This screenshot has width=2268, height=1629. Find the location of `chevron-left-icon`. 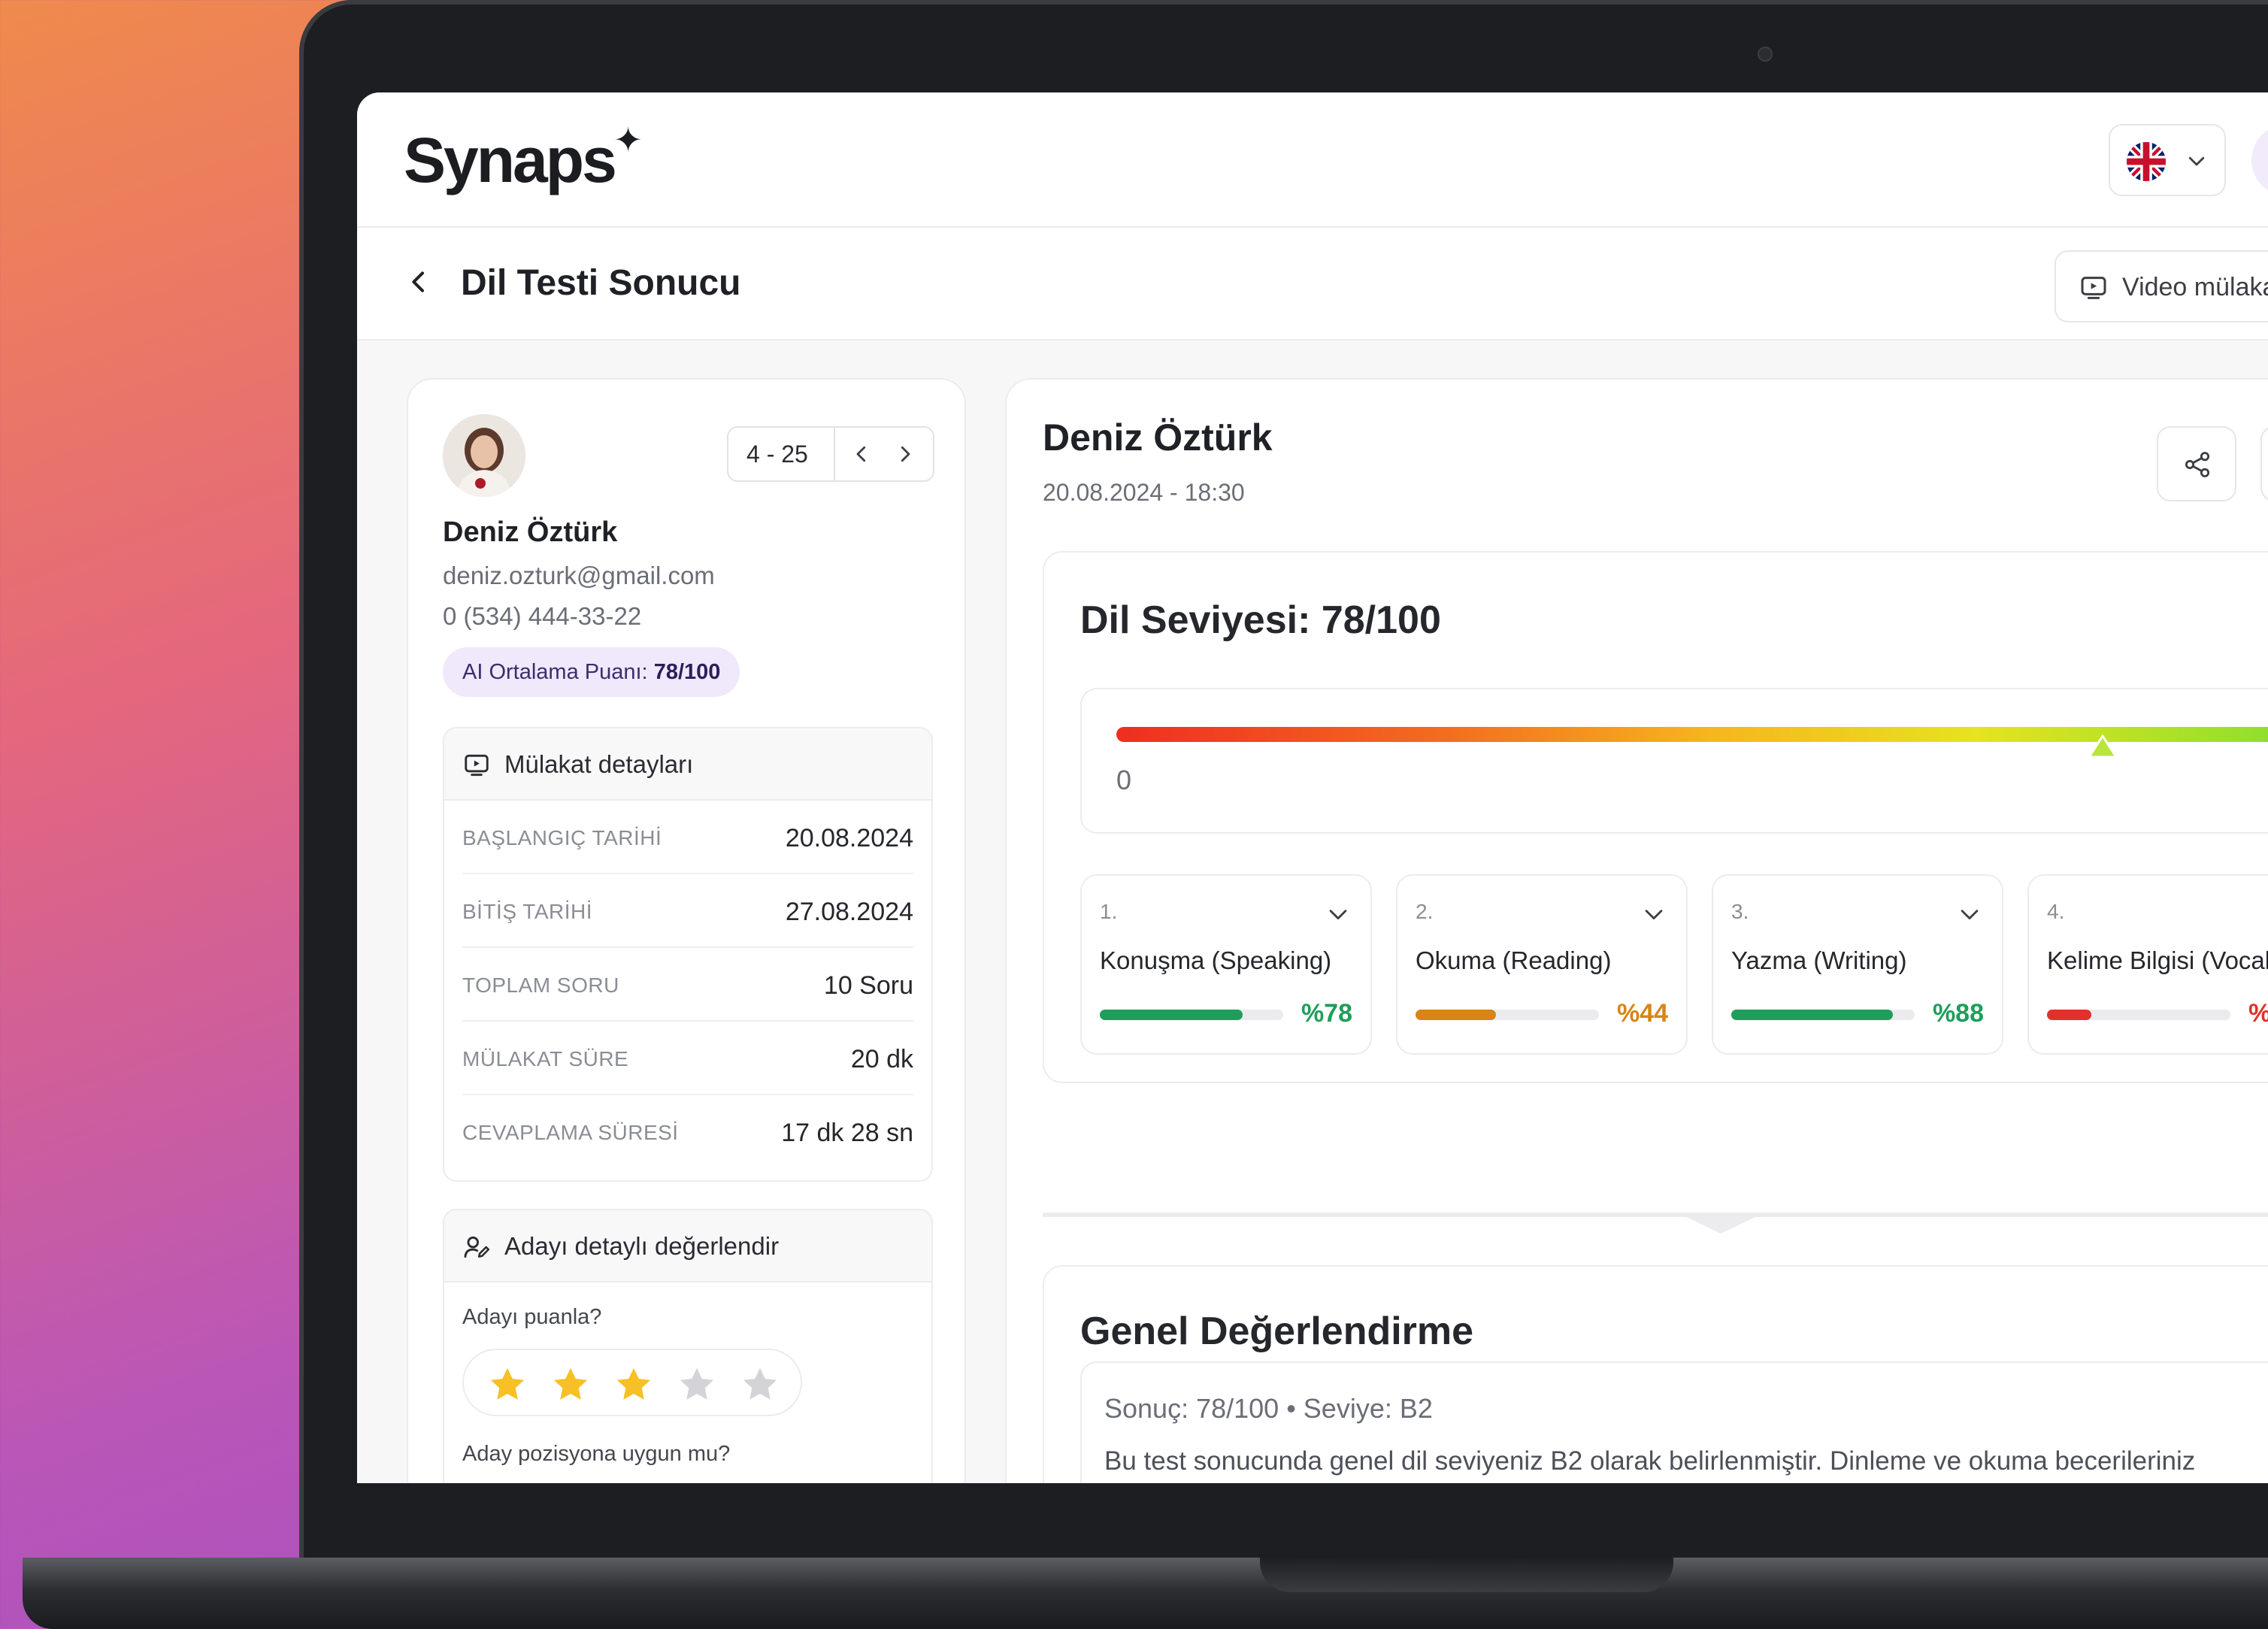

chevron-left-icon is located at coordinates (861, 454).